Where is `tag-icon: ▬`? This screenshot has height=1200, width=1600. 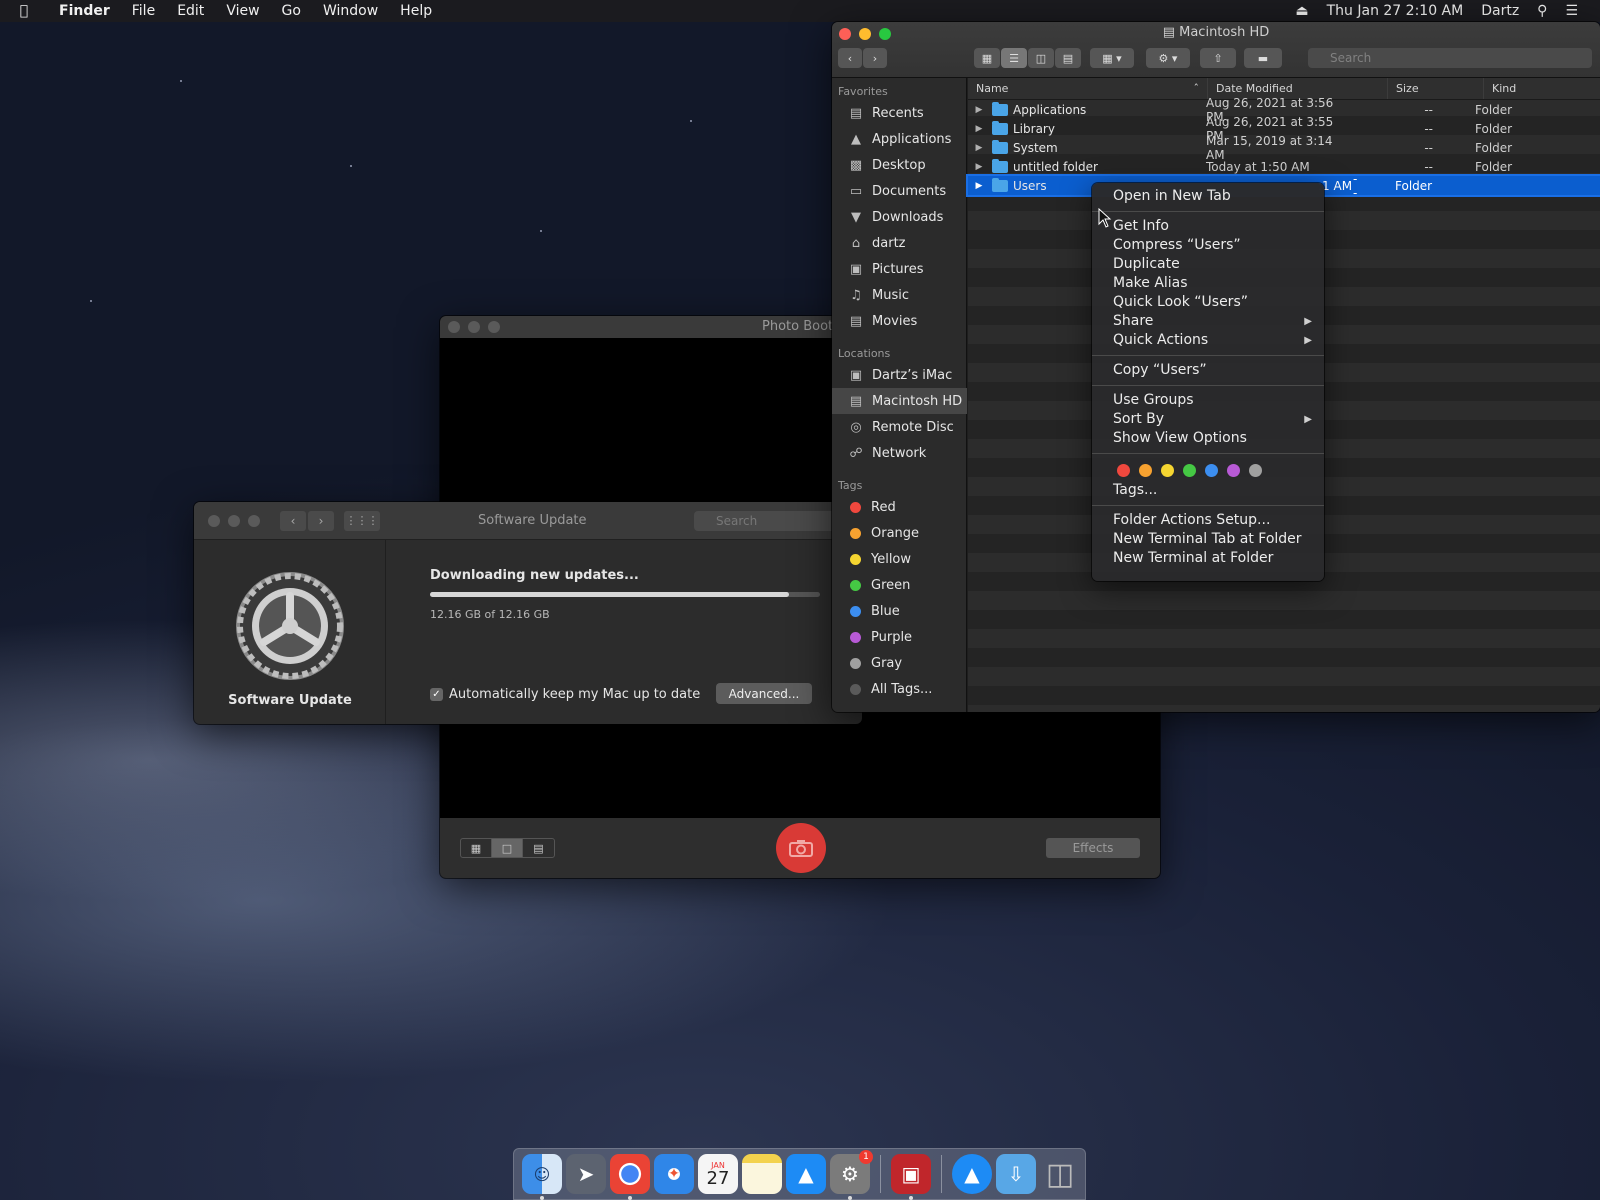
tag-icon: ▬ is located at coordinates (1263, 58).